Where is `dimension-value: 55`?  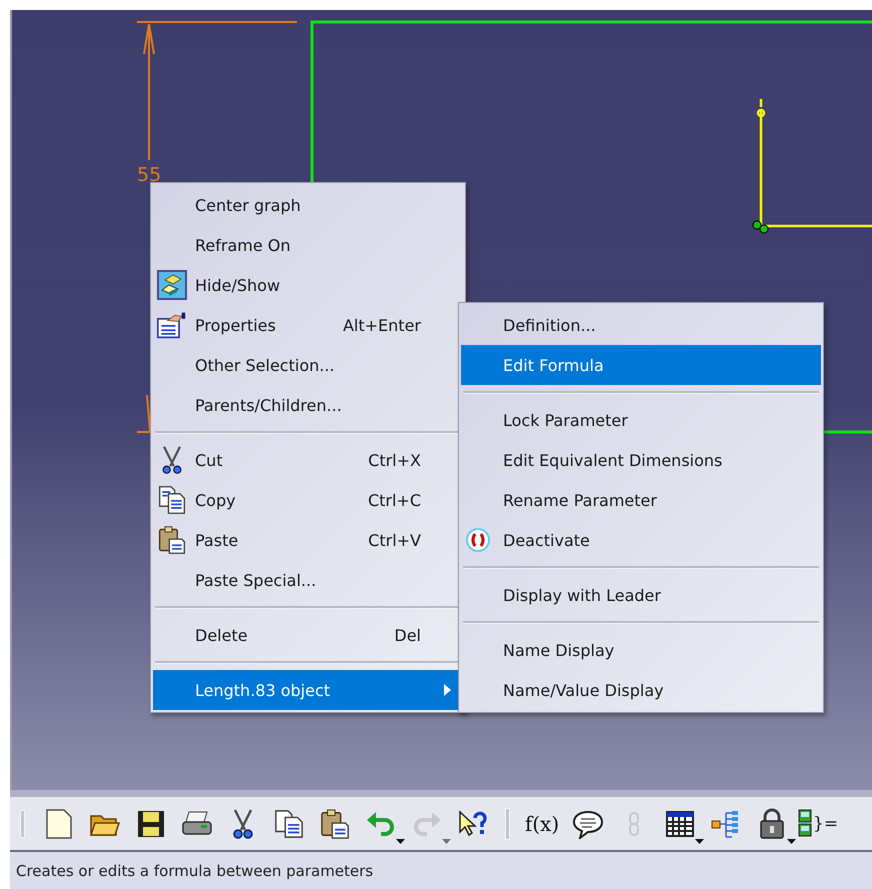 dimension-value: 55 is located at coordinates (149, 175).